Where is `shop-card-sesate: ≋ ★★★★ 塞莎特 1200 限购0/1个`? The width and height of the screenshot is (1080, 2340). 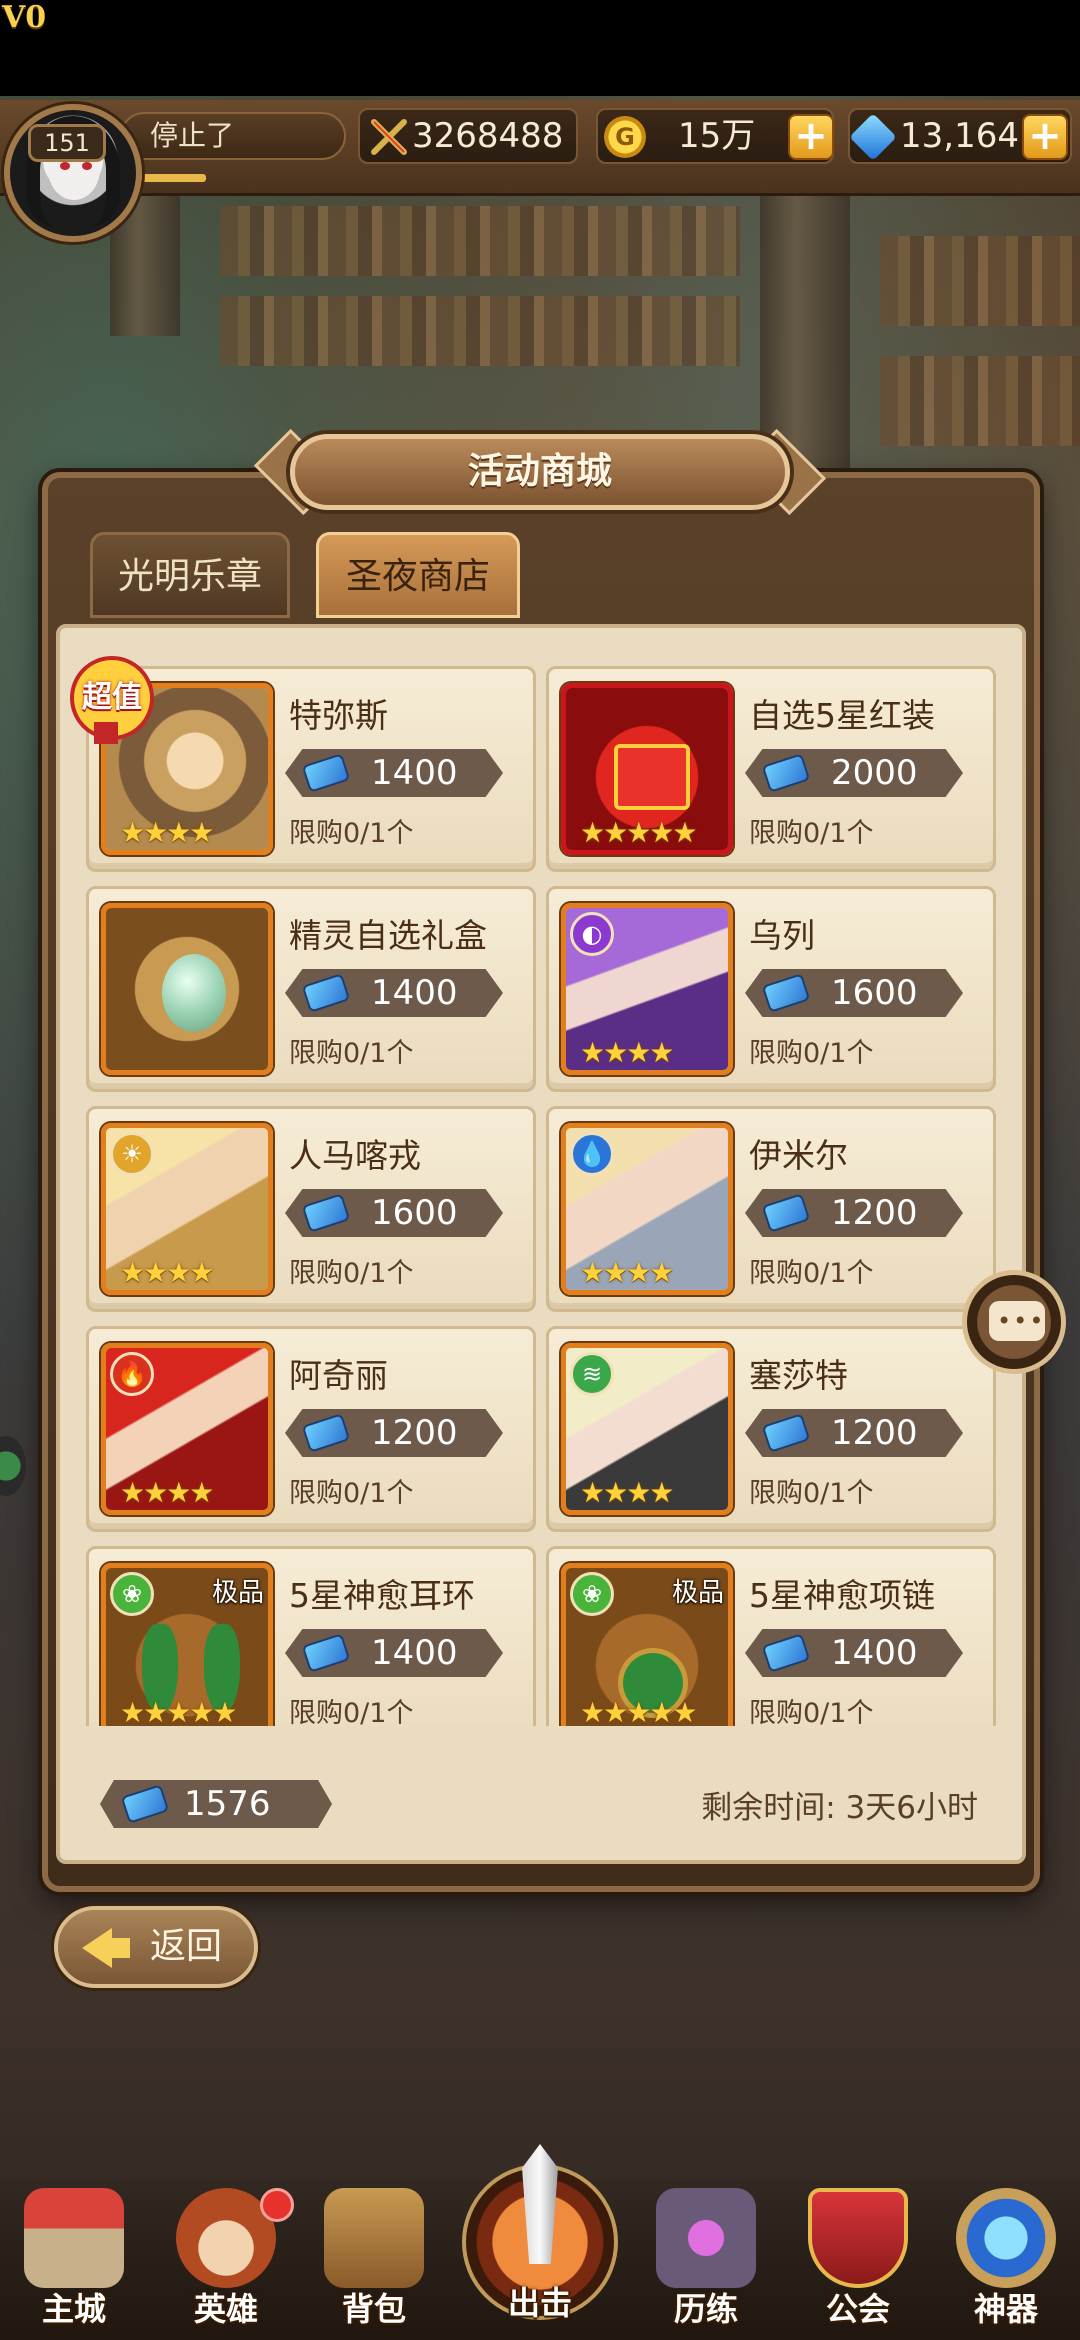
shop-card-sesate: ≋ ★★★★ 塞莎特 1200 限购0/1个 is located at coordinates (771, 1429).